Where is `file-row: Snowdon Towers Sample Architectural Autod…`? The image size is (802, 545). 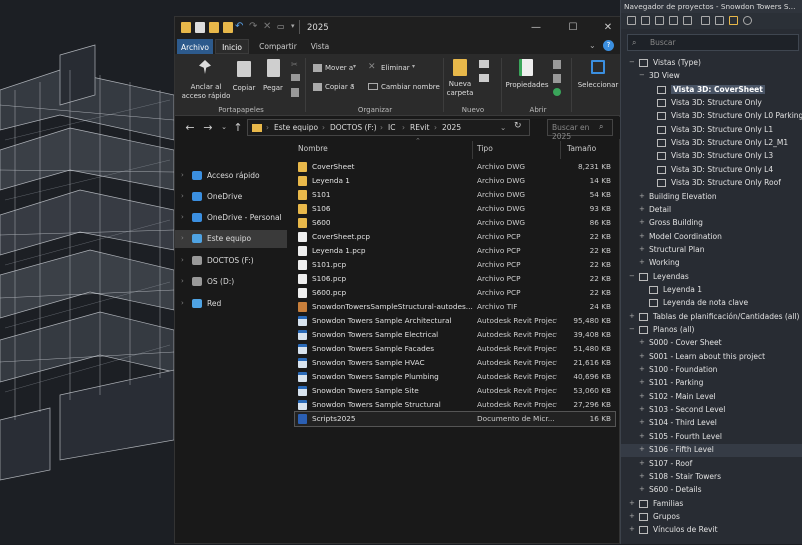 file-row: Snowdon Towers Sample Architectural Autod… is located at coordinates (455, 321).